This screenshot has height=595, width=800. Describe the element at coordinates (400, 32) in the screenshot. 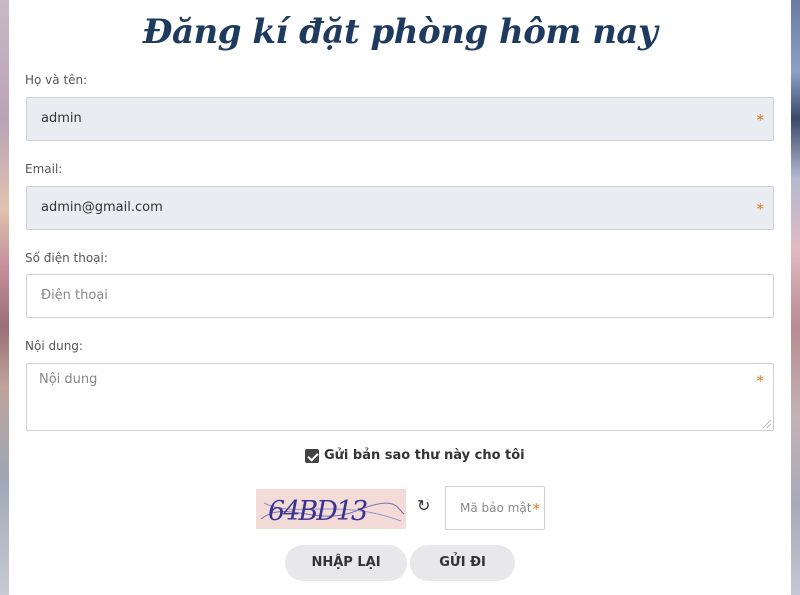

I see `page-title: Đăng kí đặt phòng hôm nay` at that location.